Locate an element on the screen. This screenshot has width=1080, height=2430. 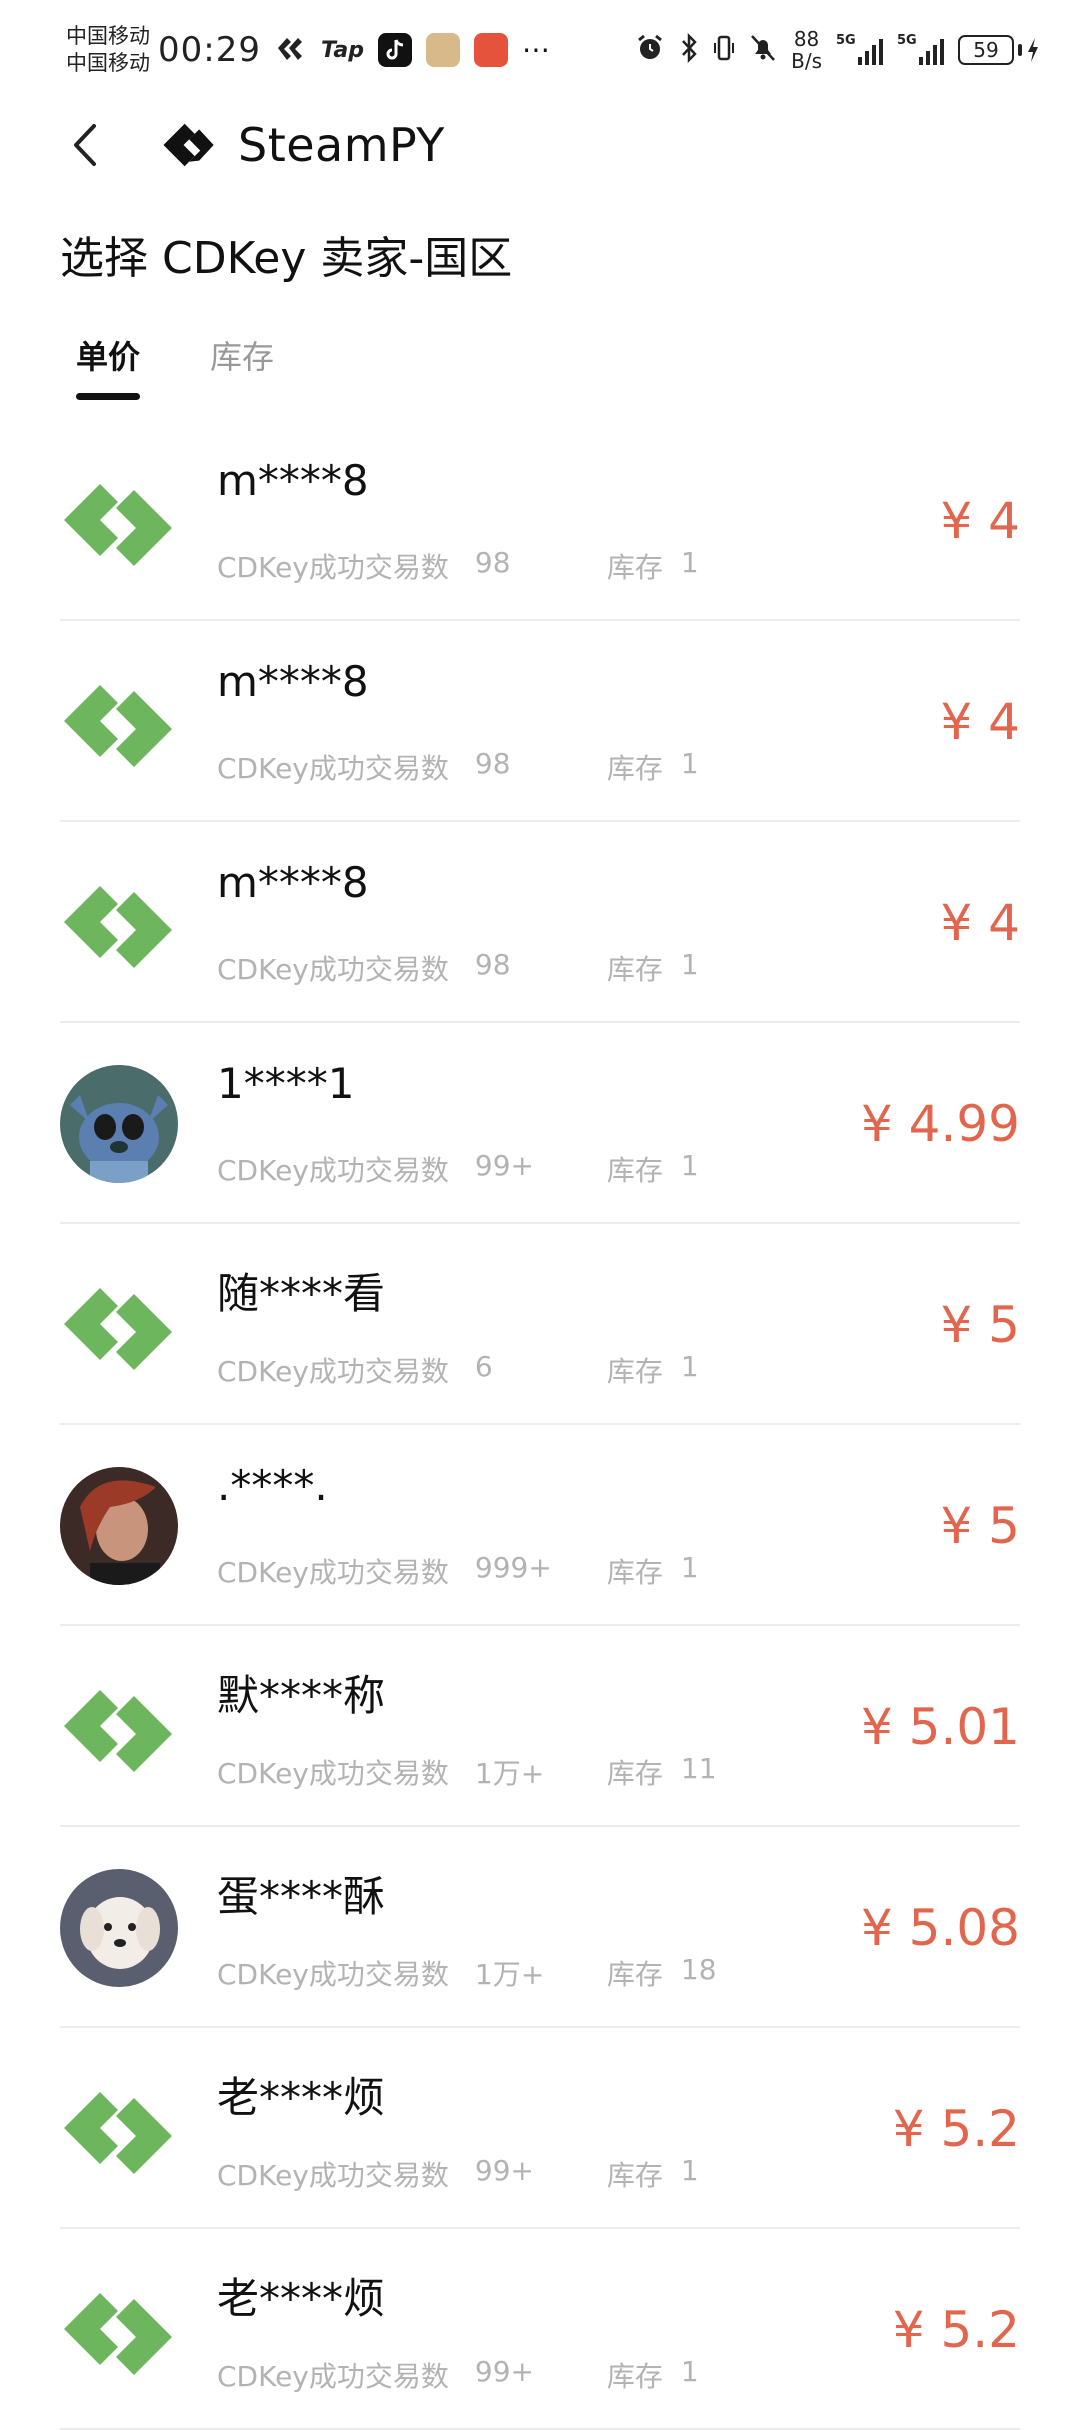
more-notifications-icon: ⋯ is located at coordinates (535, 49).